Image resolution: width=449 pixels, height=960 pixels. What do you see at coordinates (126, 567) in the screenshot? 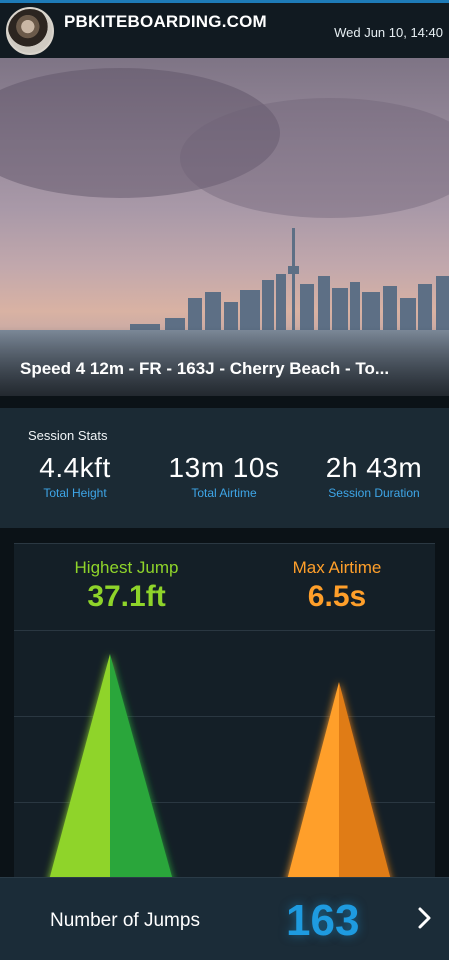
I see `highest-jump-label: Highest Jump` at bounding box center [126, 567].